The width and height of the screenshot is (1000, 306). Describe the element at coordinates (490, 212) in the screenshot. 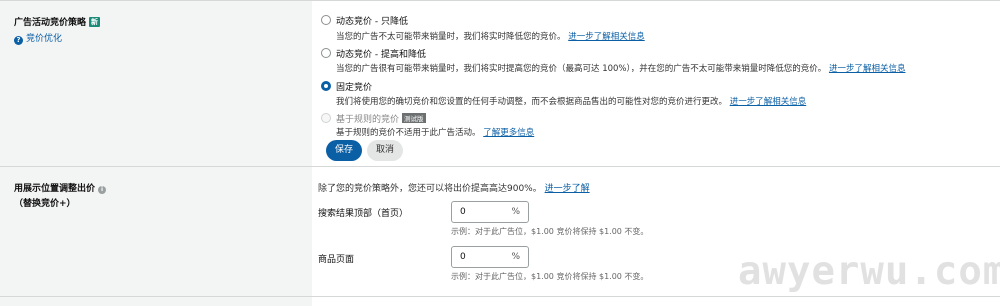

I see `top-of-search-input: 0 %` at that location.